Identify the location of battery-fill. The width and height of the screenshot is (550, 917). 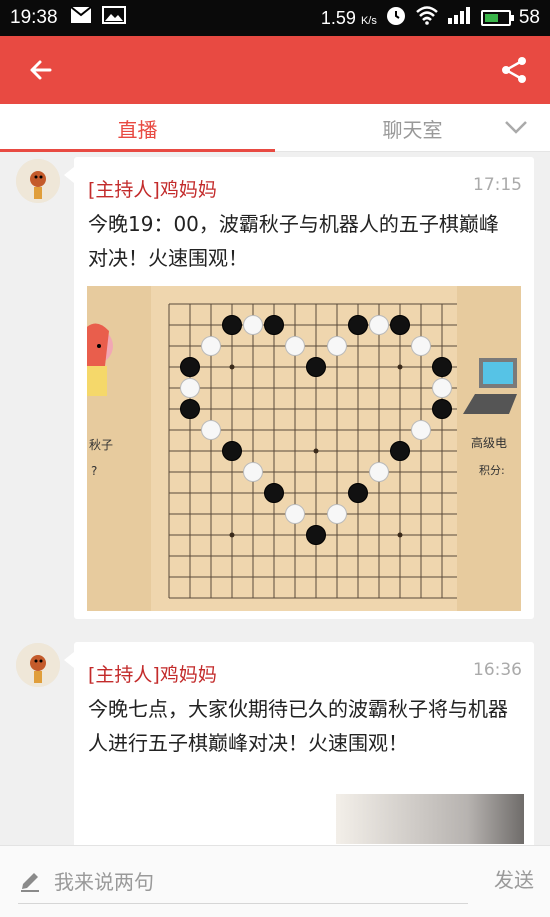
(491, 18).